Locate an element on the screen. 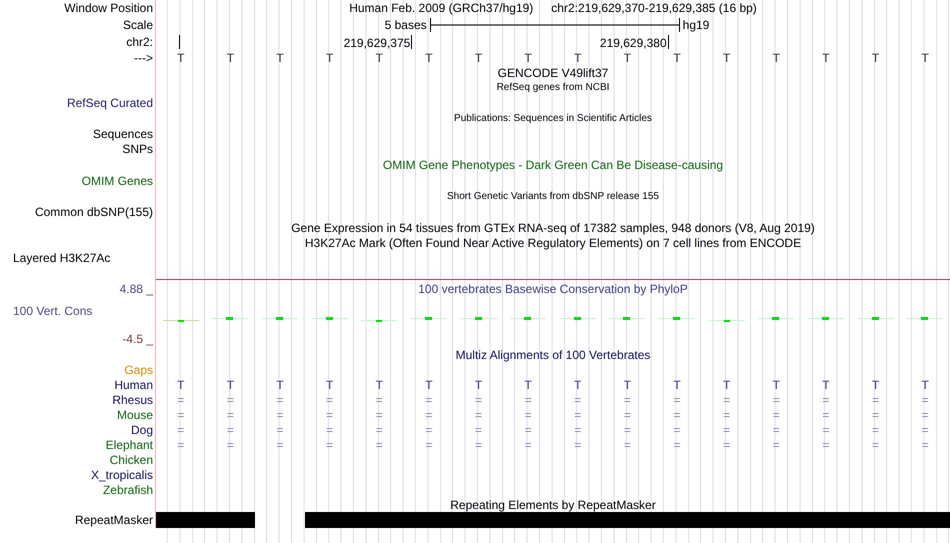  track-label: RepeatMasker is located at coordinates (113, 520).